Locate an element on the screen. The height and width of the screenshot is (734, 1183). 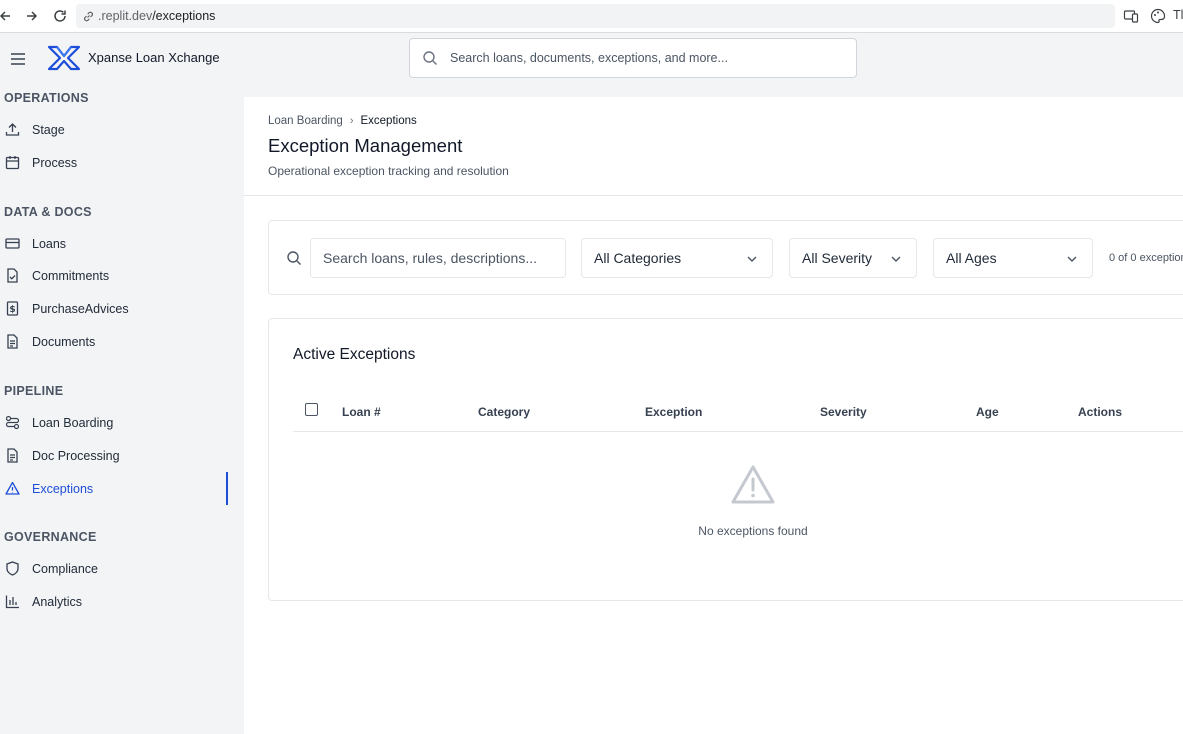
age-select: All Ages is located at coordinates (1013, 258).